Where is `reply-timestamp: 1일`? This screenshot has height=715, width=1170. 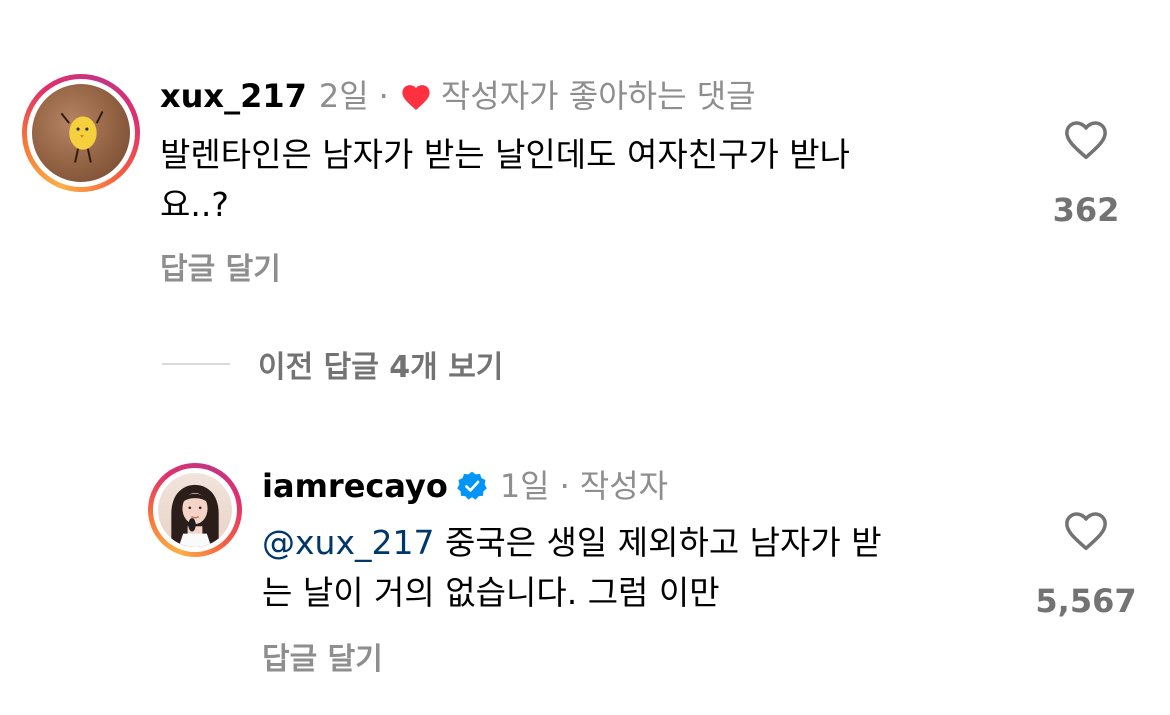 reply-timestamp: 1일 is located at coordinates (524, 486).